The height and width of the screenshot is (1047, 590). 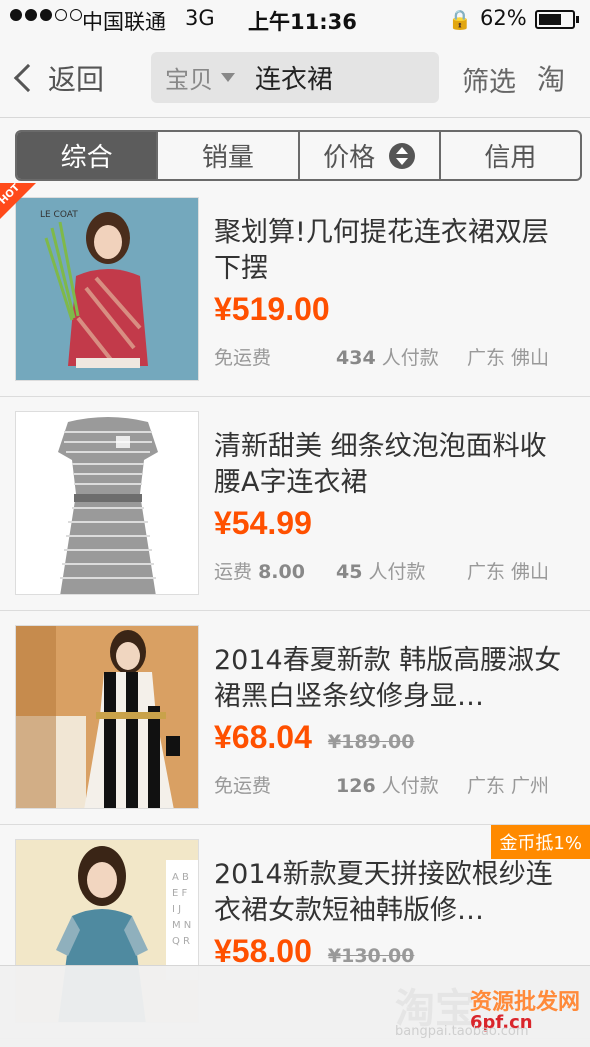 I want to click on shipping-info: 运费 8.00, so click(x=259, y=572).